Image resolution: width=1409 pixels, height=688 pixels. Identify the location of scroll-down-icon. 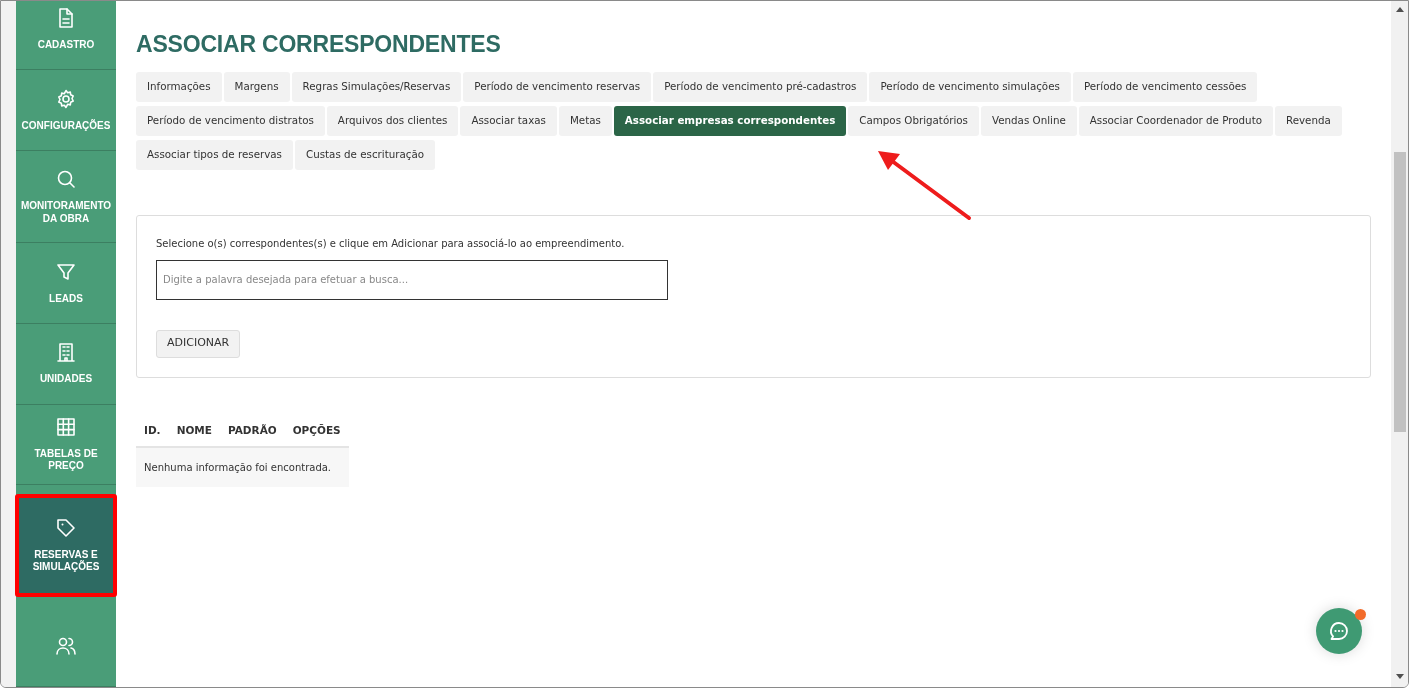
(1399, 676).